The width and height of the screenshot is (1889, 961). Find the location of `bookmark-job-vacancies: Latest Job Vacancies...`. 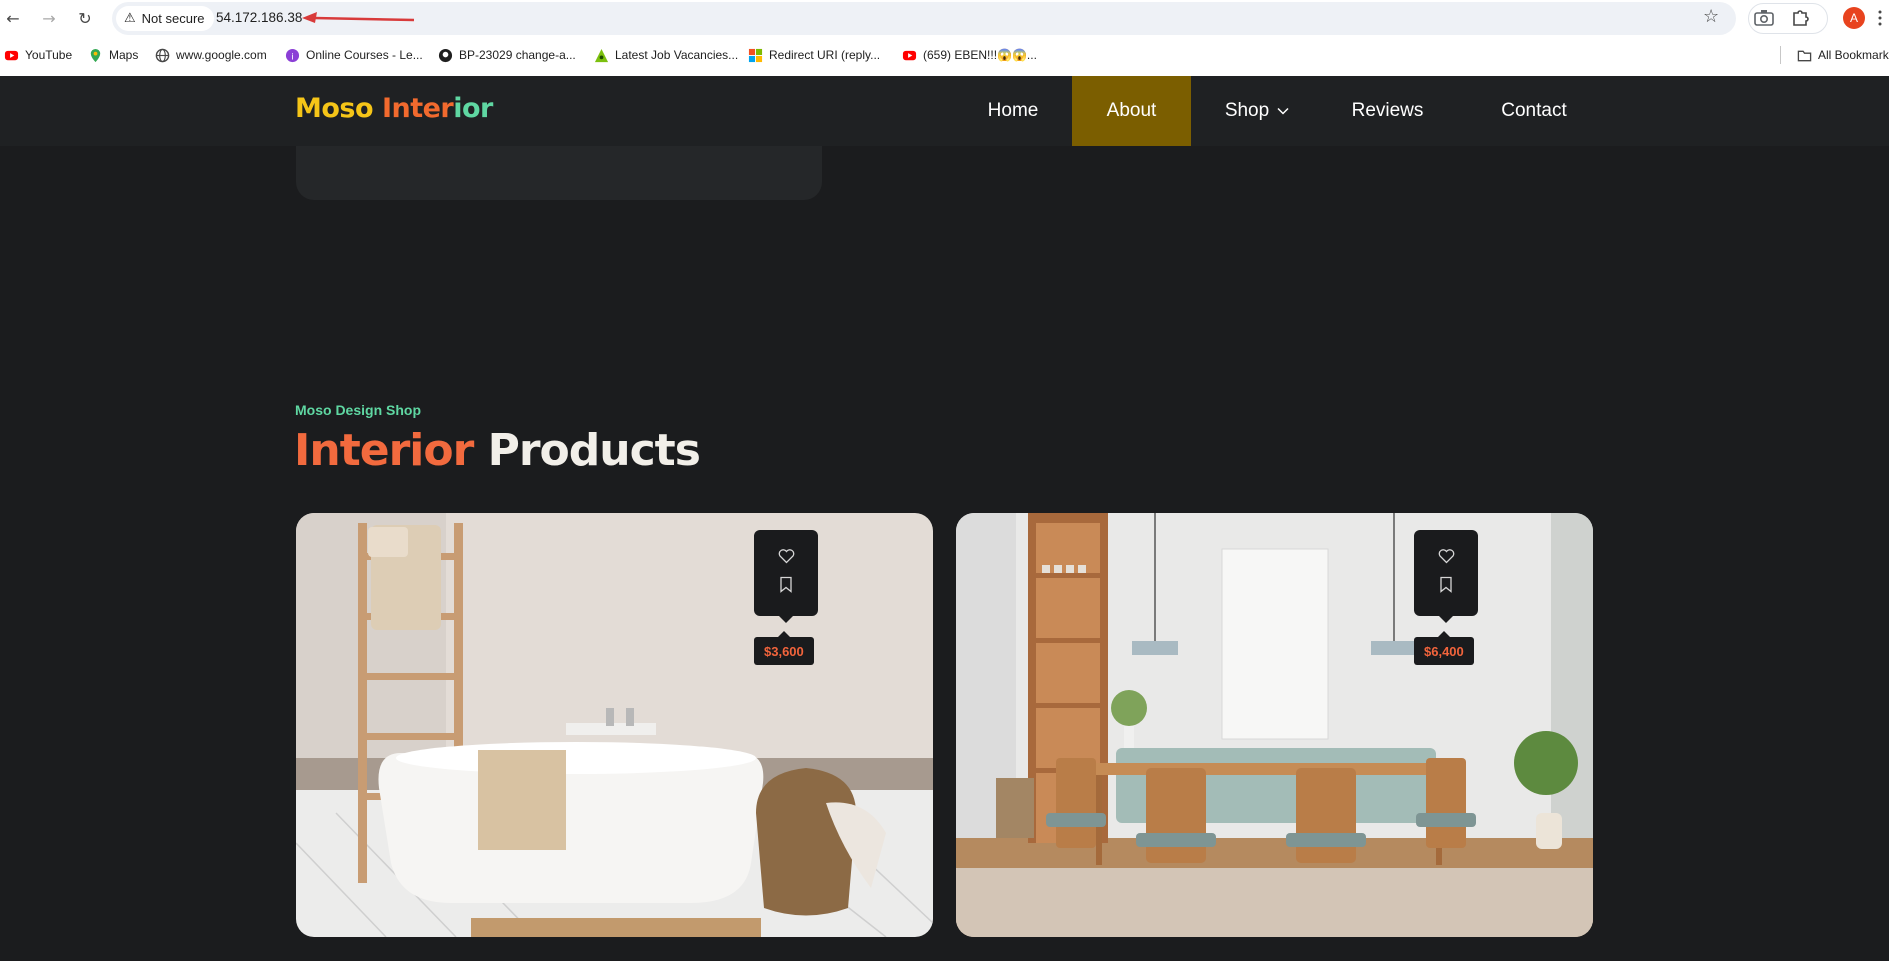

bookmark-job-vacancies: Latest Job Vacancies... is located at coordinates (666, 55).